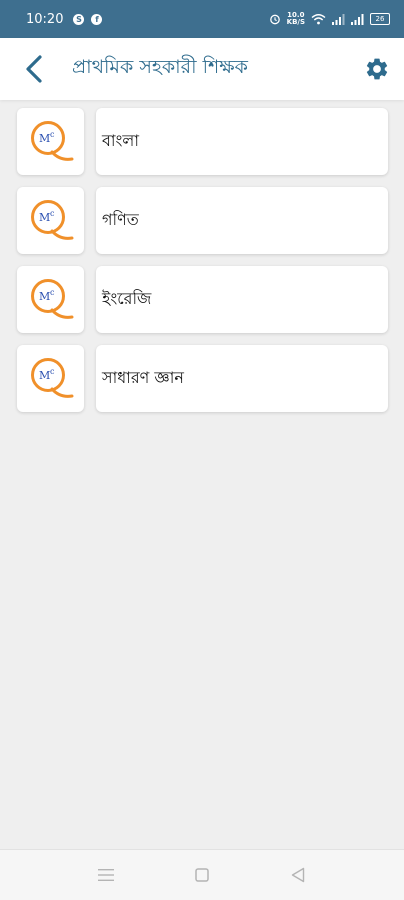  Describe the element at coordinates (295, 22) in the screenshot. I see `net-speed-unit: KB/S` at that location.